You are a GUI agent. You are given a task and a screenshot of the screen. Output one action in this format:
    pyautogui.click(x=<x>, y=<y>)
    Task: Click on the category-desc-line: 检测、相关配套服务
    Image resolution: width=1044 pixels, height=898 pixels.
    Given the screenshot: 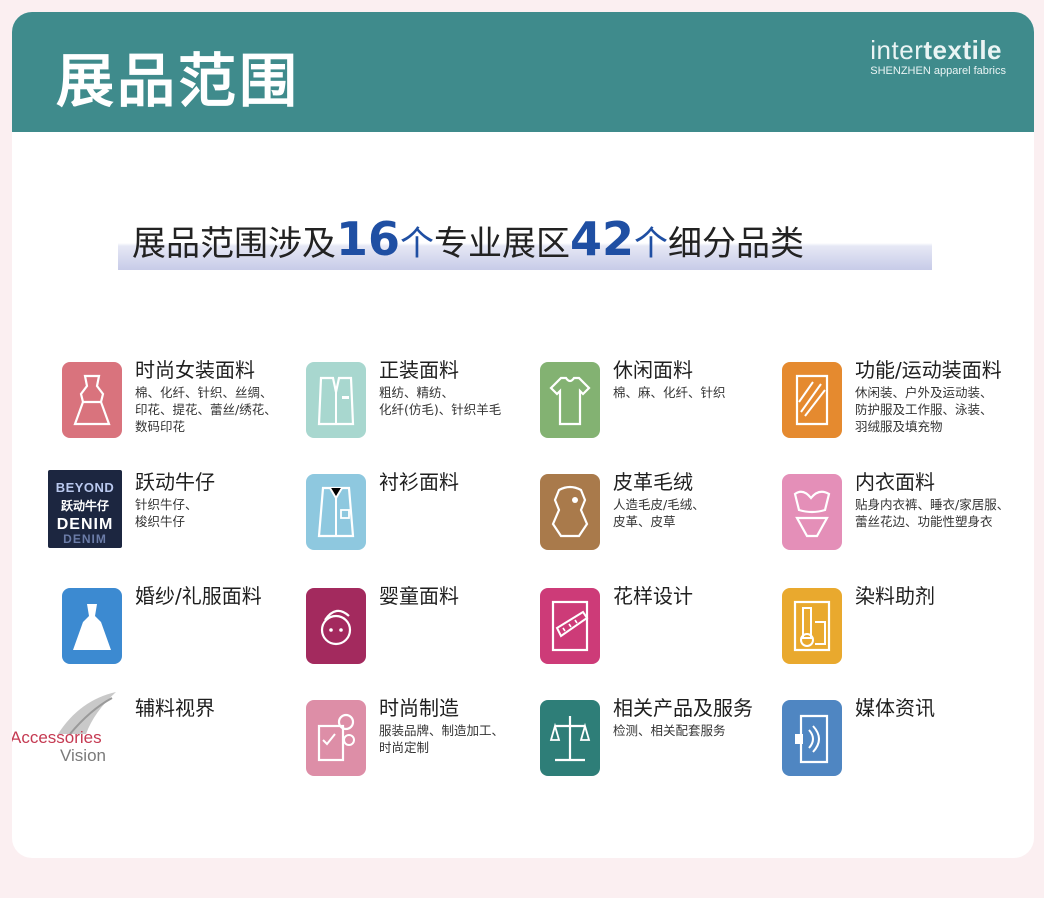 What is the action you would take?
    pyautogui.click(x=669, y=730)
    